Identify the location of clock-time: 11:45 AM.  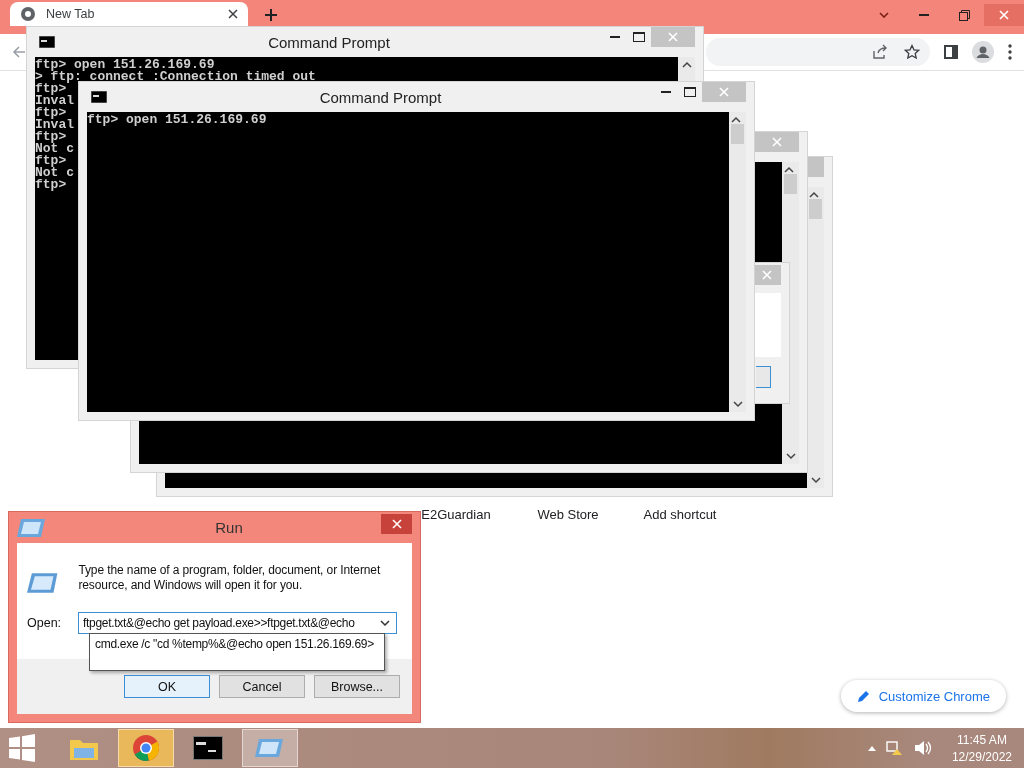
(982, 739).